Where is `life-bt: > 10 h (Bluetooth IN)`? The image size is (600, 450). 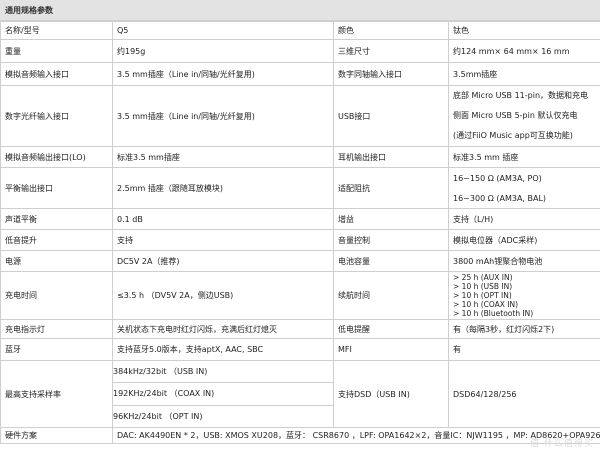
life-bt: > 10 h (Bluetooth IN) is located at coordinates (493, 313).